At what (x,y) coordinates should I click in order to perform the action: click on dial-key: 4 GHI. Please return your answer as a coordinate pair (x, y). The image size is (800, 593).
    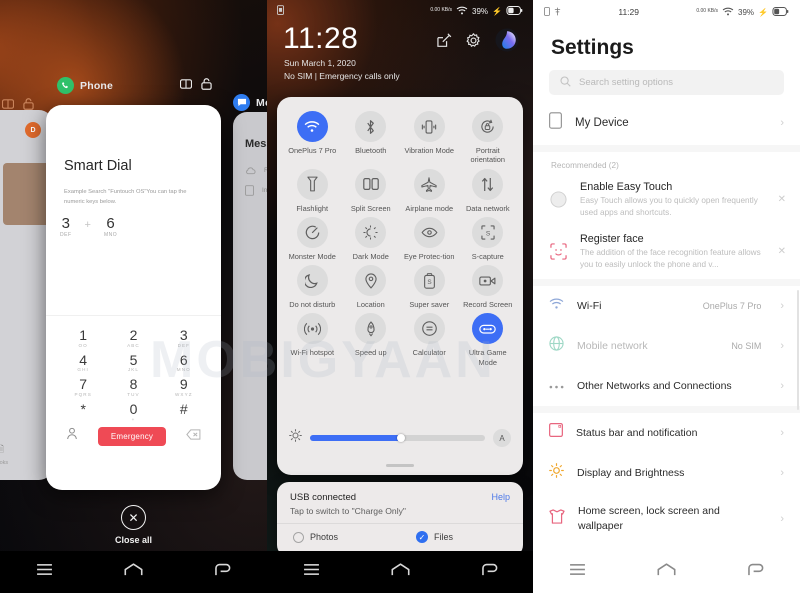
    Looking at the image, I should click on (83, 362).